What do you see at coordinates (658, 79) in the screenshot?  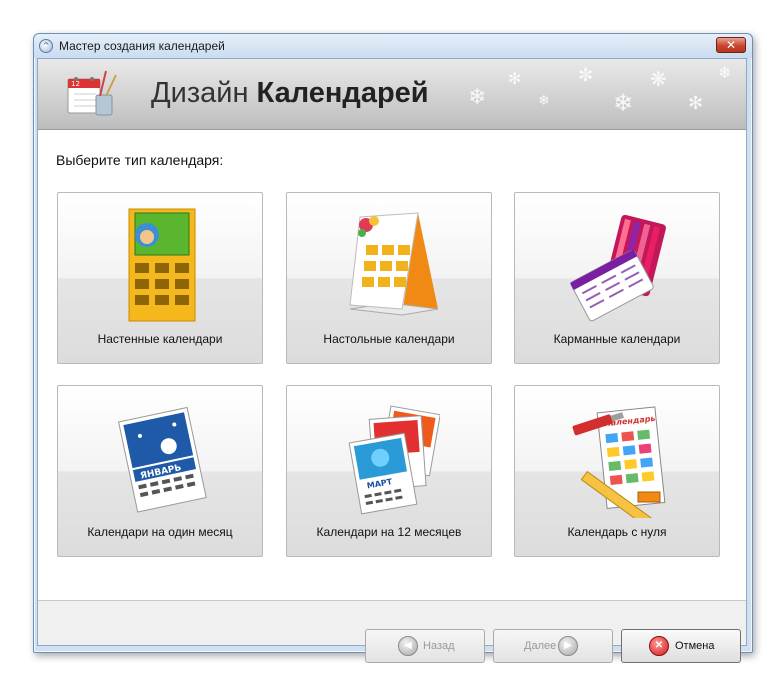 I see `snowflake-icon: ❋` at bounding box center [658, 79].